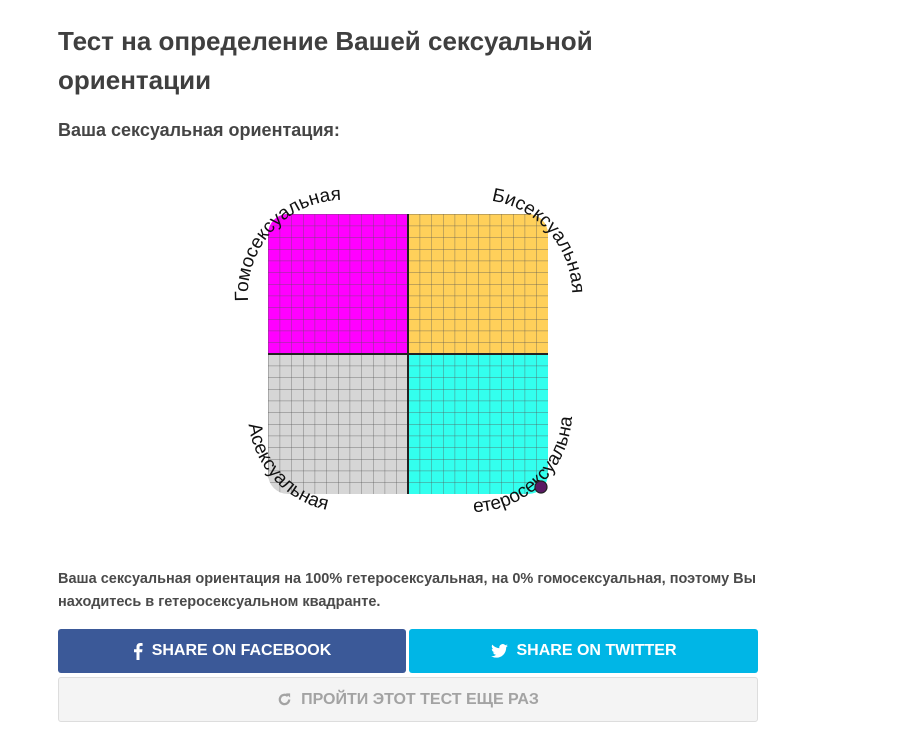 The height and width of the screenshot is (746, 905). I want to click on refresh-icon, so click(284, 699).